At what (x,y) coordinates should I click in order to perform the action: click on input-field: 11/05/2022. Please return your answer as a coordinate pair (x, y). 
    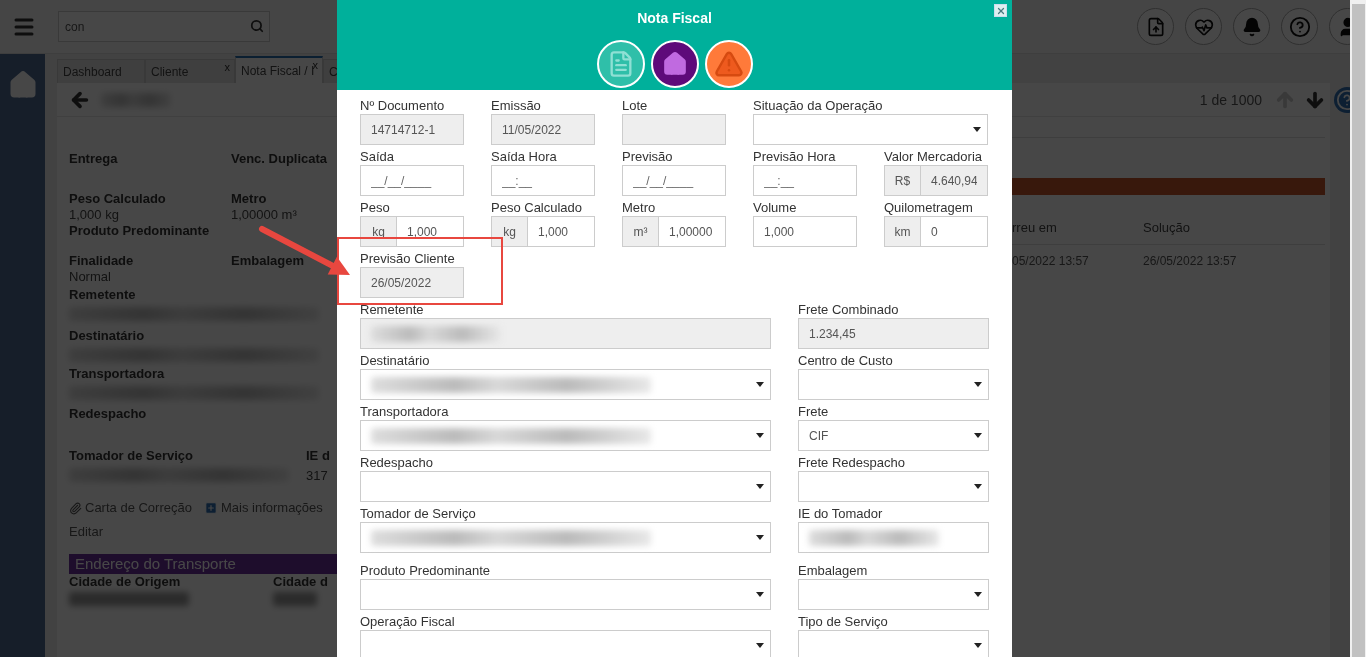
    Looking at the image, I should click on (543, 129).